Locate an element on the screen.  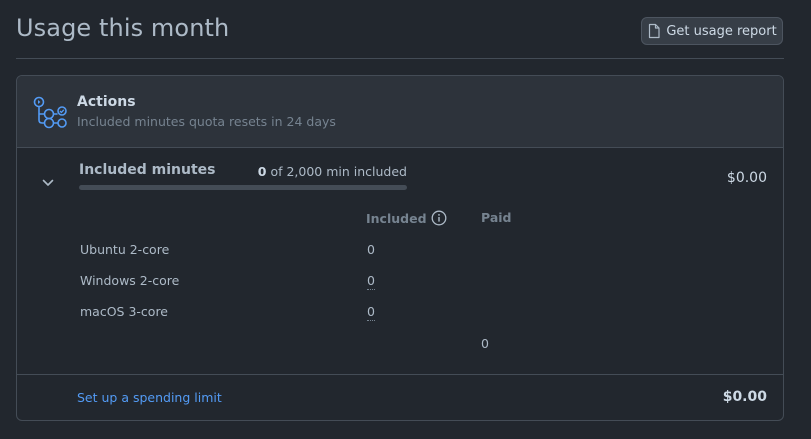
footer-total-amount: $0.00 is located at coordinates (744, 397).